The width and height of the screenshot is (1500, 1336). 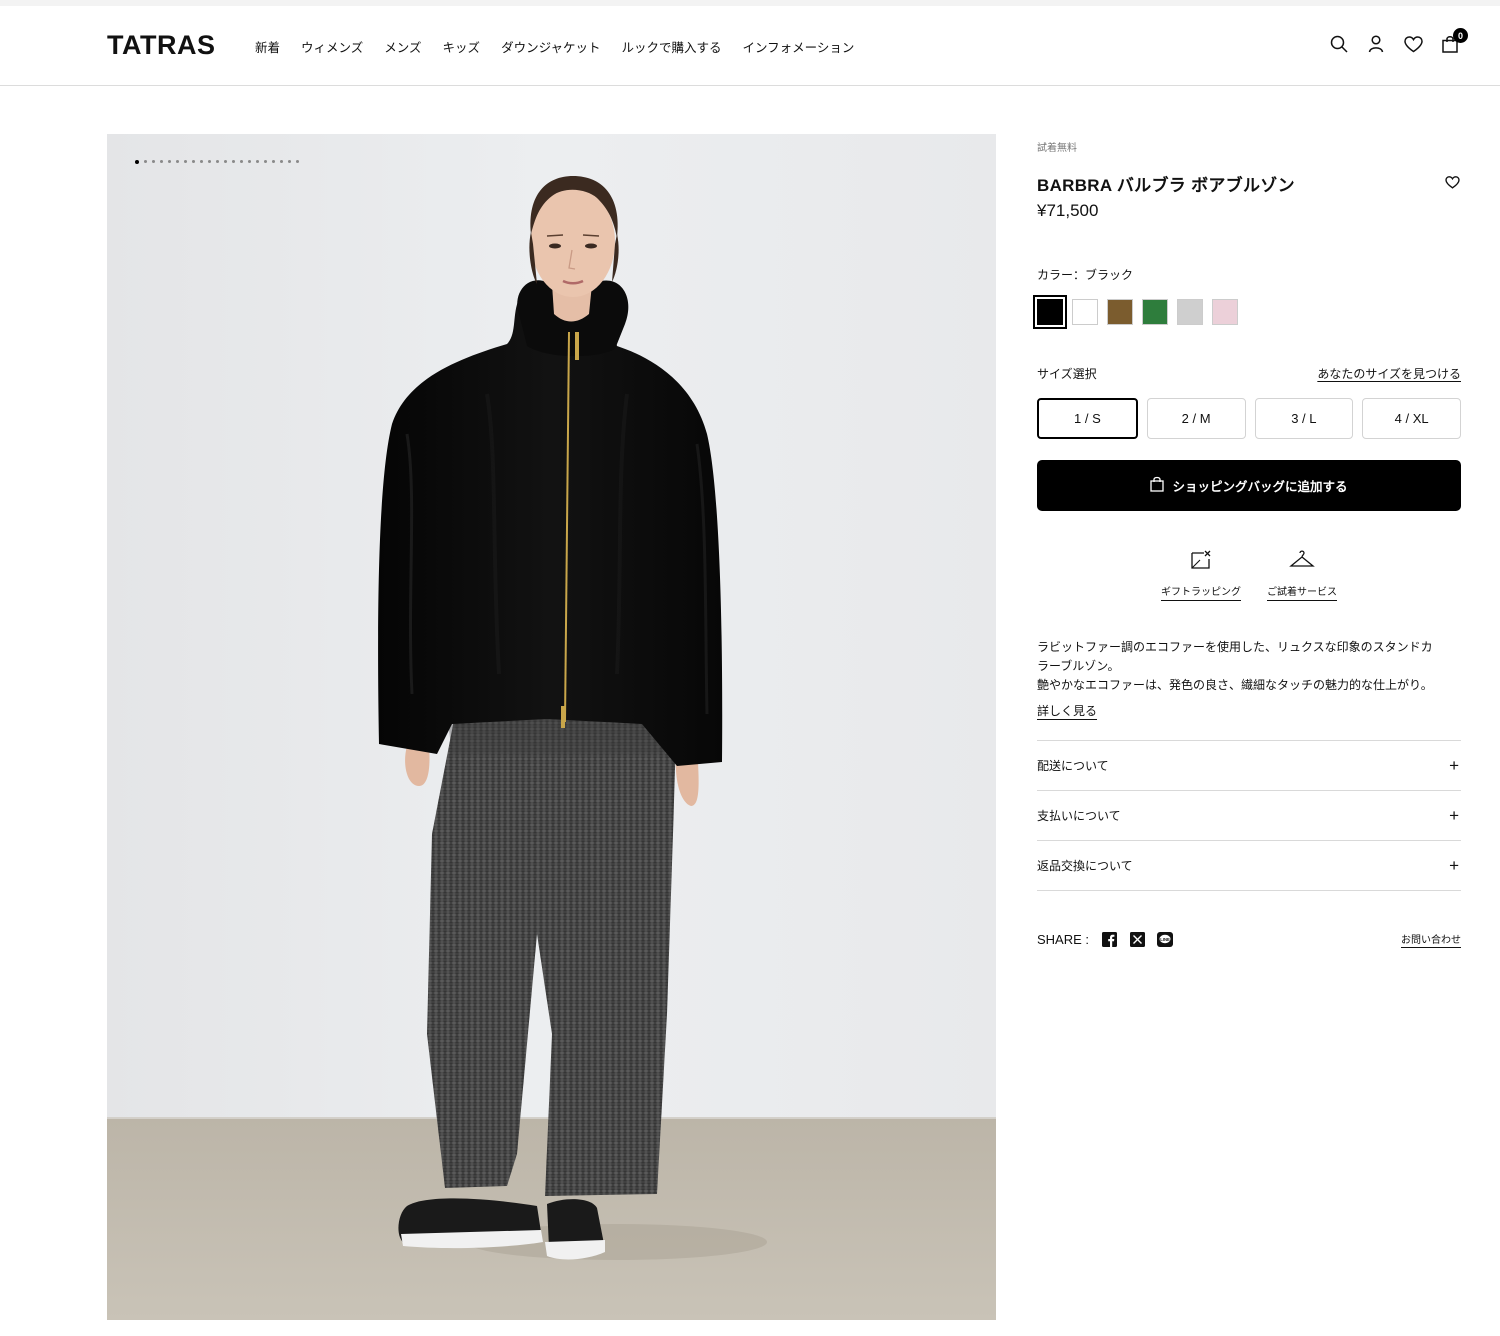 What do you see at coordinates (1460, 35) in the screenshot?
I see `cart-count-badge: 0` at bounding box center [1460, 35].